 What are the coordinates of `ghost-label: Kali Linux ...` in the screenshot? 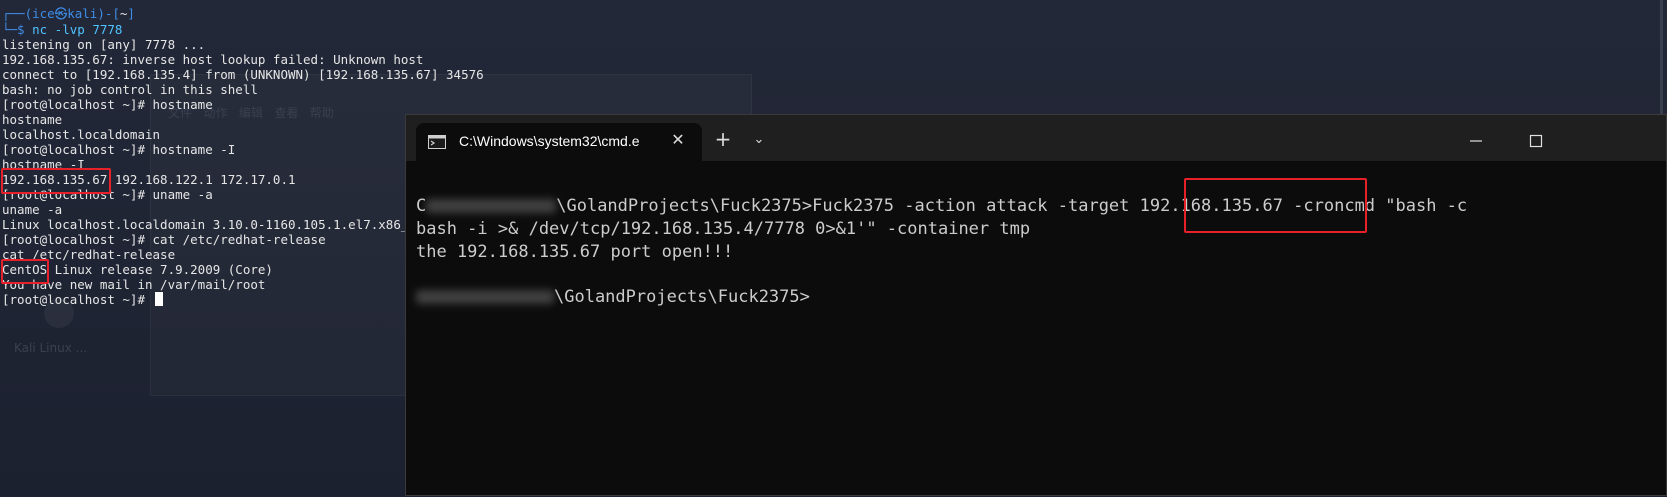 It's located at (51, 348).